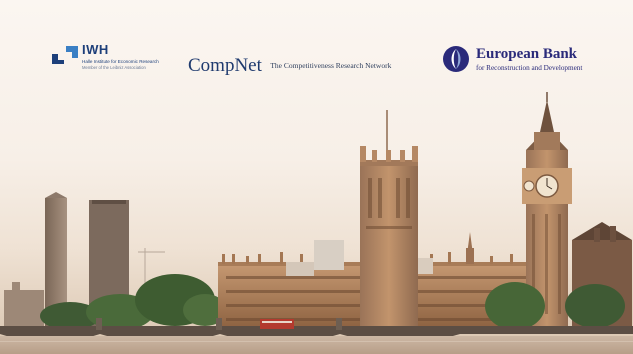 The image size is (633, 354). Describe the element at coordinates (65, 55) in the screenshot. I see `iwh-mark-icon` at that location.